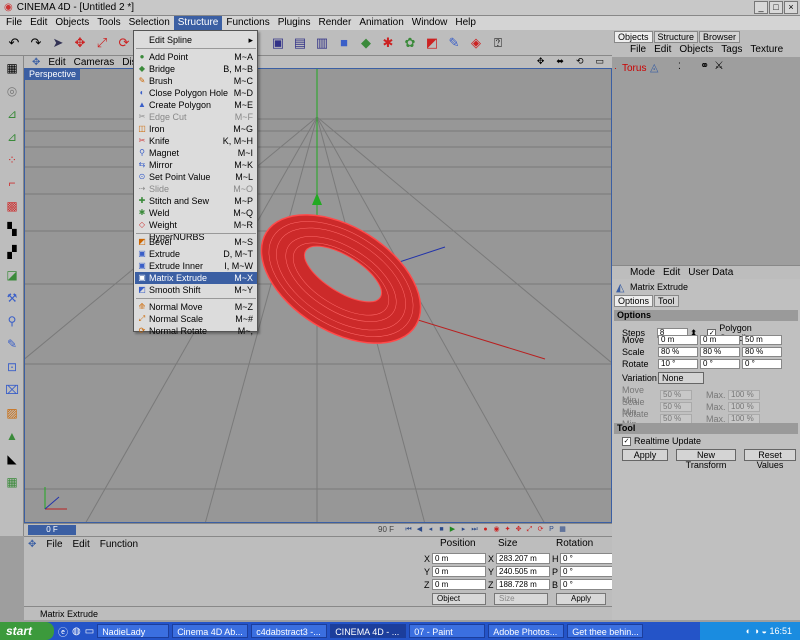 The height and width of the screenshot is (640, 800). I want to click on dolly-icon: ⬌, so click(560, 61).